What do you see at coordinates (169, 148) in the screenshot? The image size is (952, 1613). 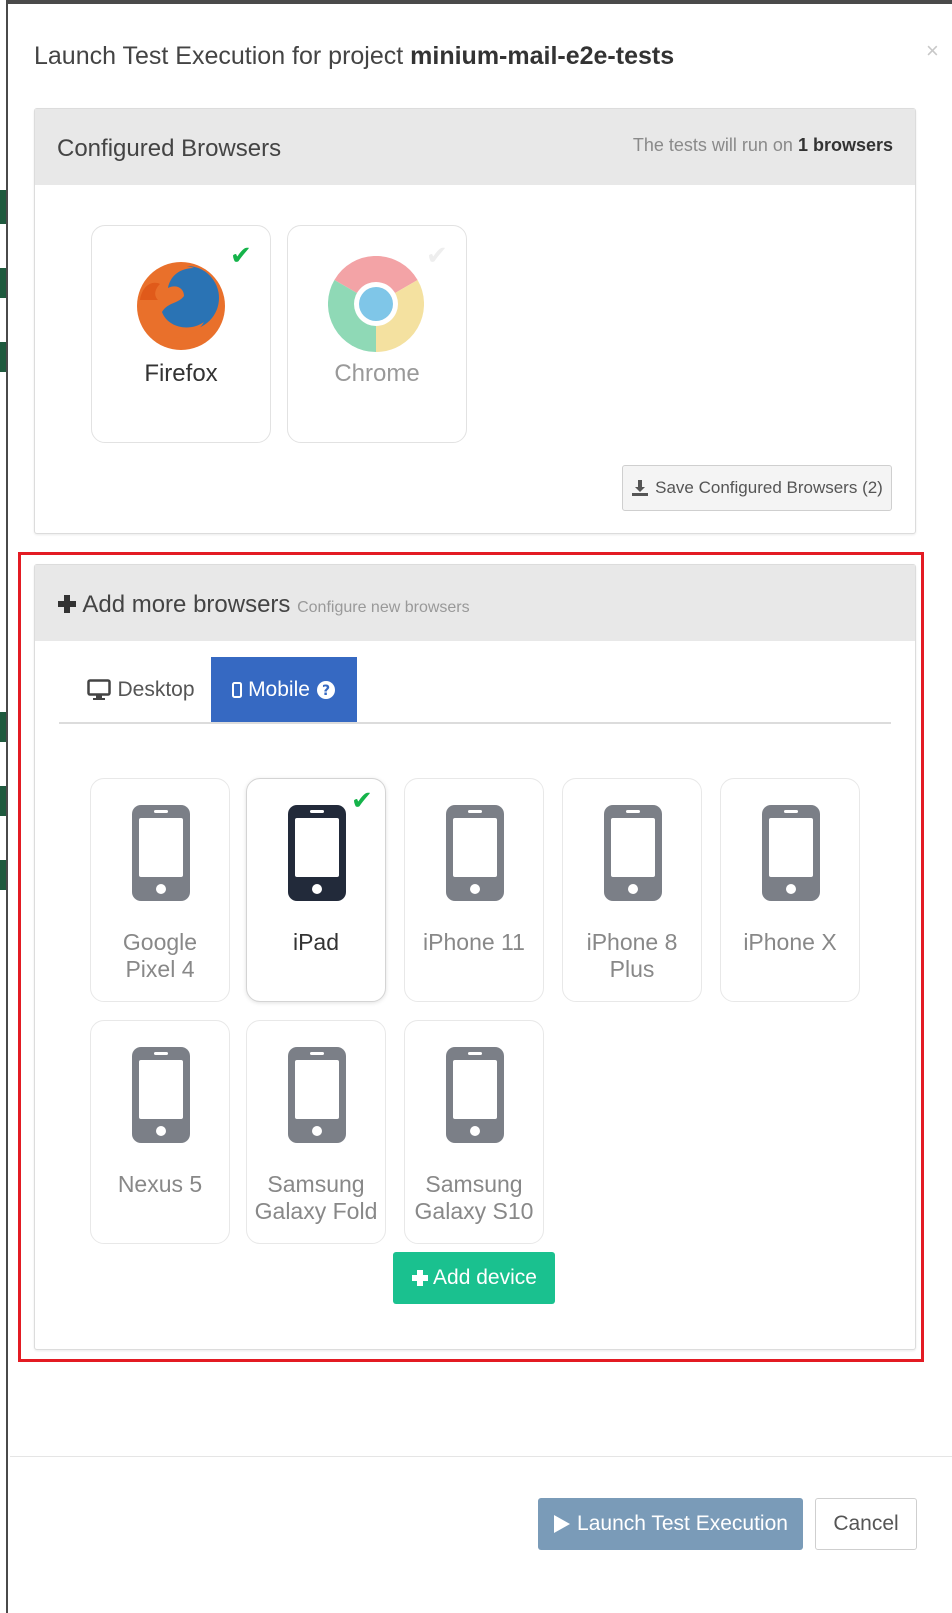 I see `configured-browsers-title: Configured Browsers` at bounding box center [169, 148].